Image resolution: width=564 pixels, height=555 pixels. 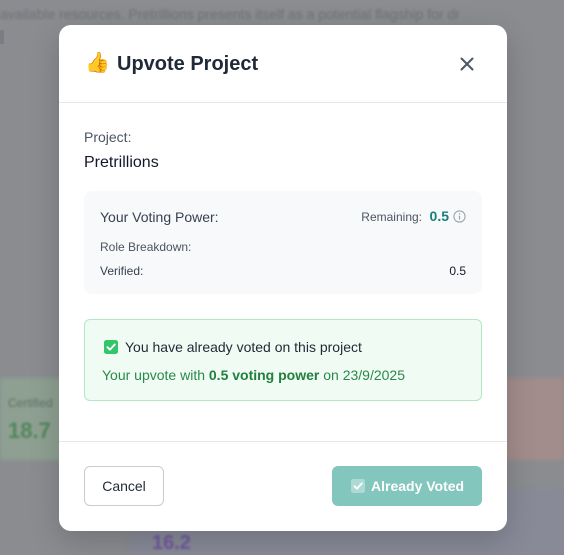 I want to click on close-button, so click(x=467, y=64).